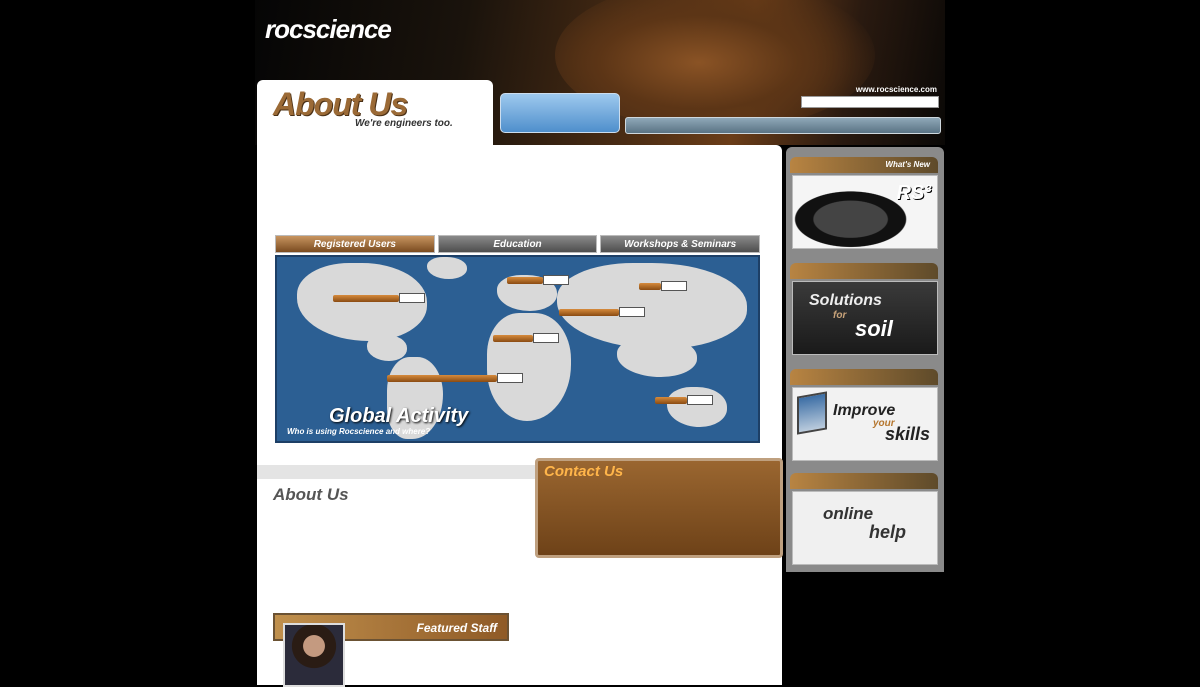 The image size is (1200, 687). Describe the element at coordinates (848, 513) in the screenshot. I see `banner-text: online` at that location.